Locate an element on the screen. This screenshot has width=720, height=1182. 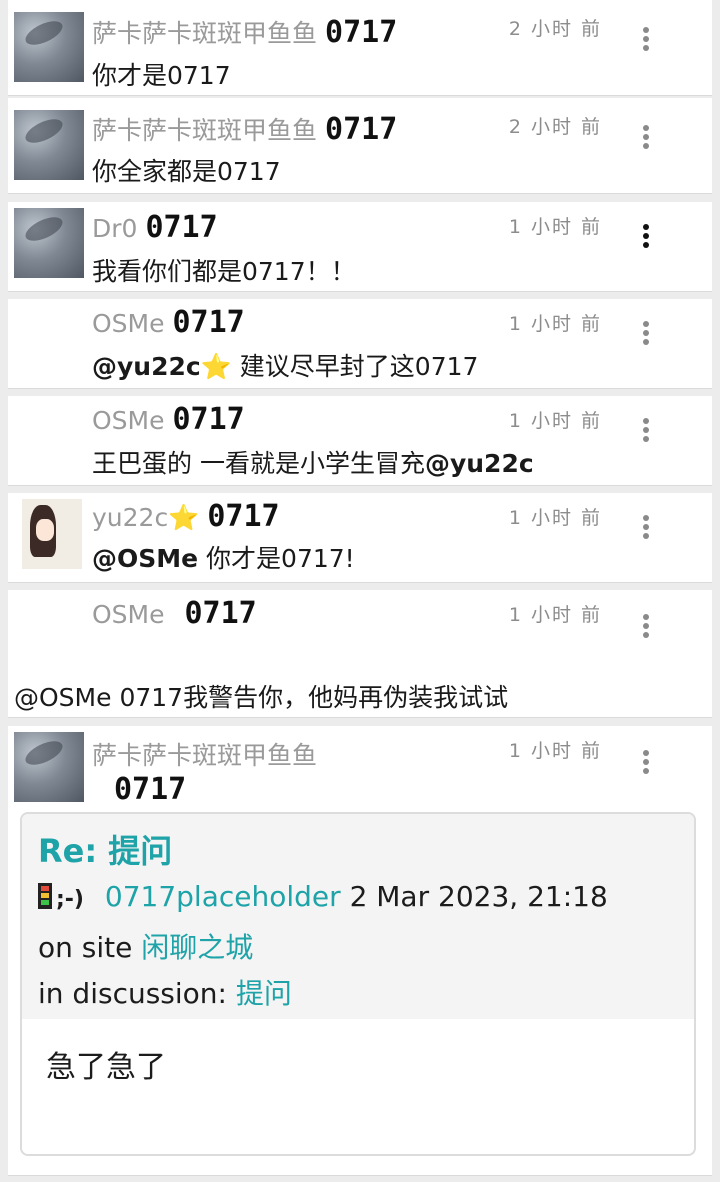
comment-card: OSMe 0717 1 小时 前 @OSMe 0717我警告你，他妈再伪装我试试 is located at coordinates (360, 654).